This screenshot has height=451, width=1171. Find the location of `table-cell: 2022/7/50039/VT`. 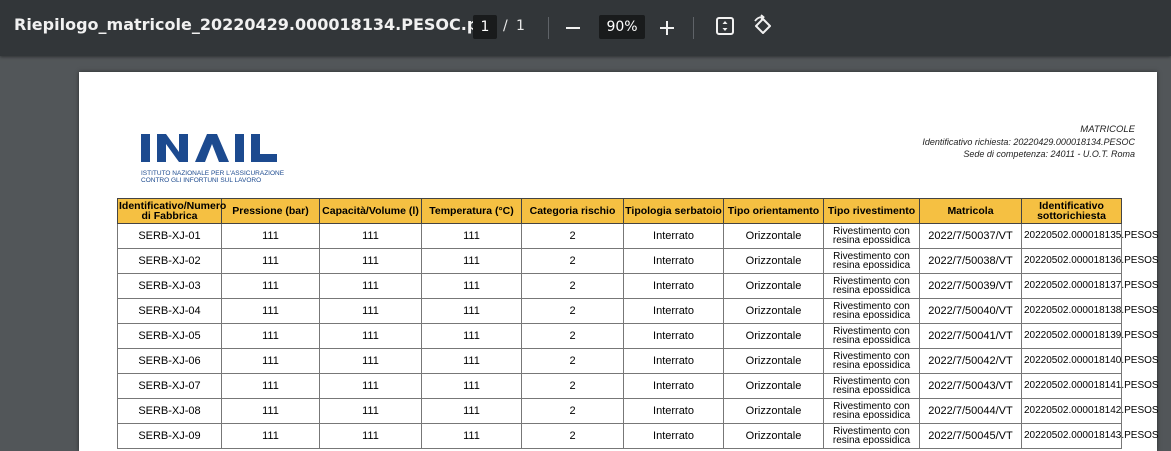

table-cell: 2022/7/50039/VT is located at coordinates (970, 286).